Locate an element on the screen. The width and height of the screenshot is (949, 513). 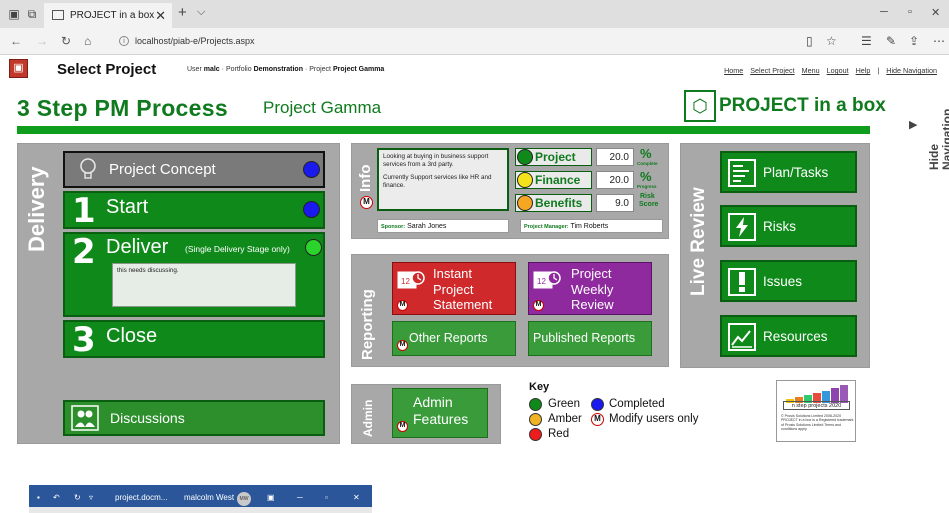
project-weekly-review-button: 12 M Project Weekly Review is located at coordinates (590, 288).